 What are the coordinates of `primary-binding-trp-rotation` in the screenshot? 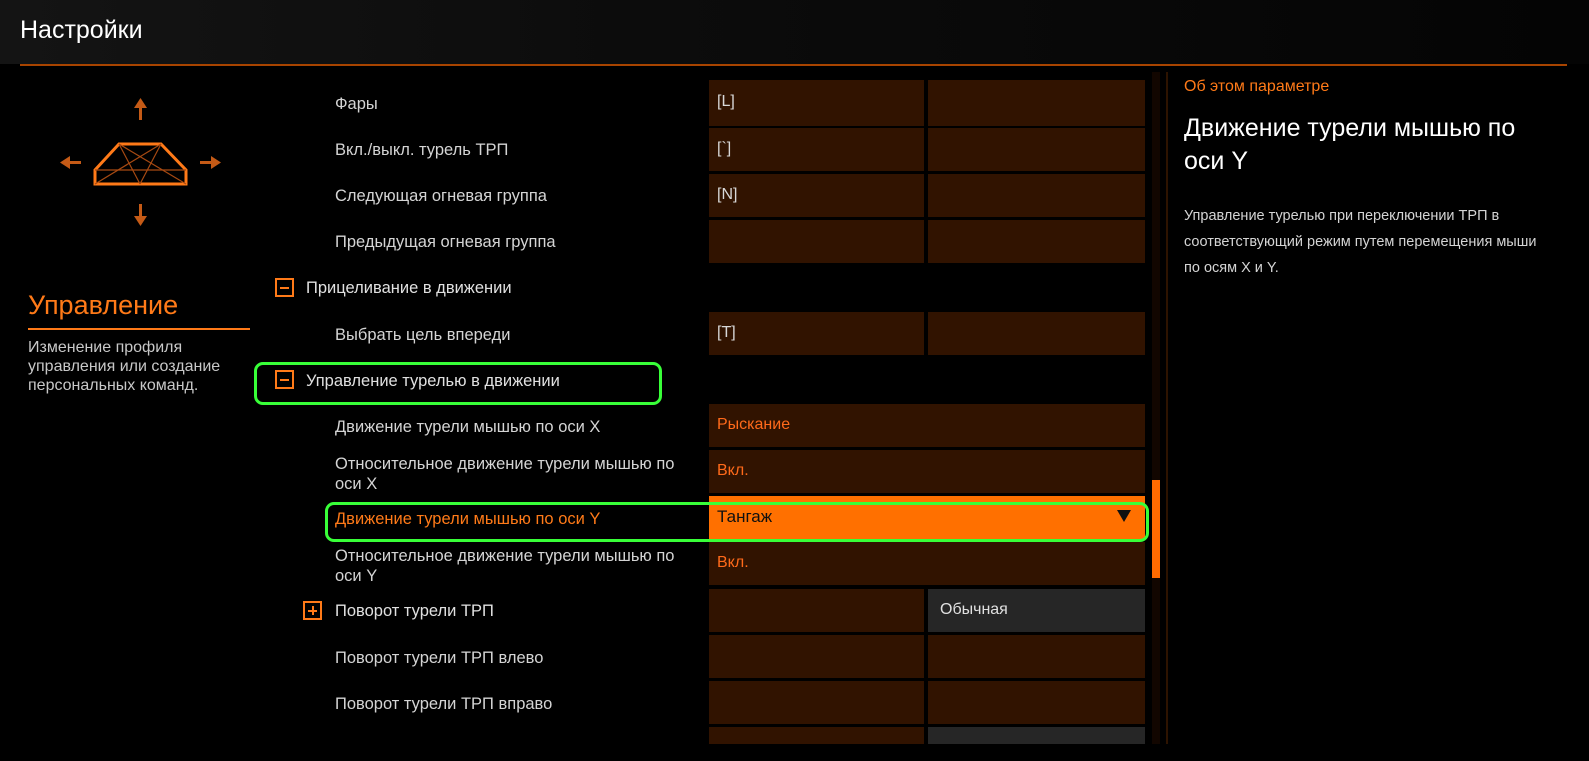 It's located at (816, 610).